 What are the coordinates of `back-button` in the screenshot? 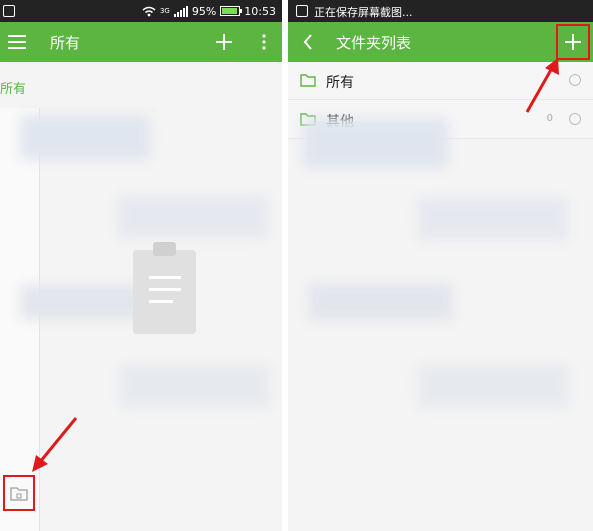 It's located at (308, 42).